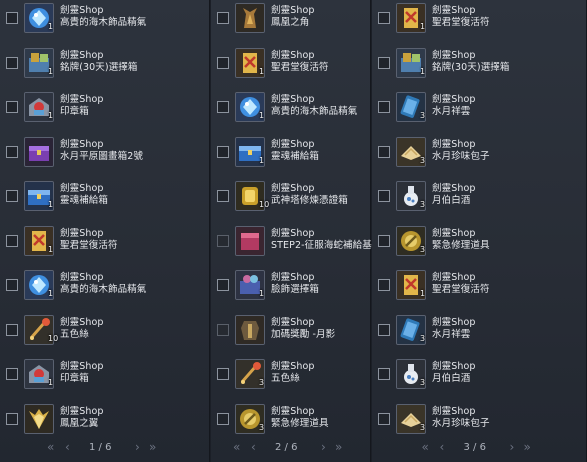 The height and width of the screenshot is (462, 587). Describe the element at coordinates (290, 378) in the screenshot. I see `list-item: 3 劍靈Shop 五色絲` at that location.